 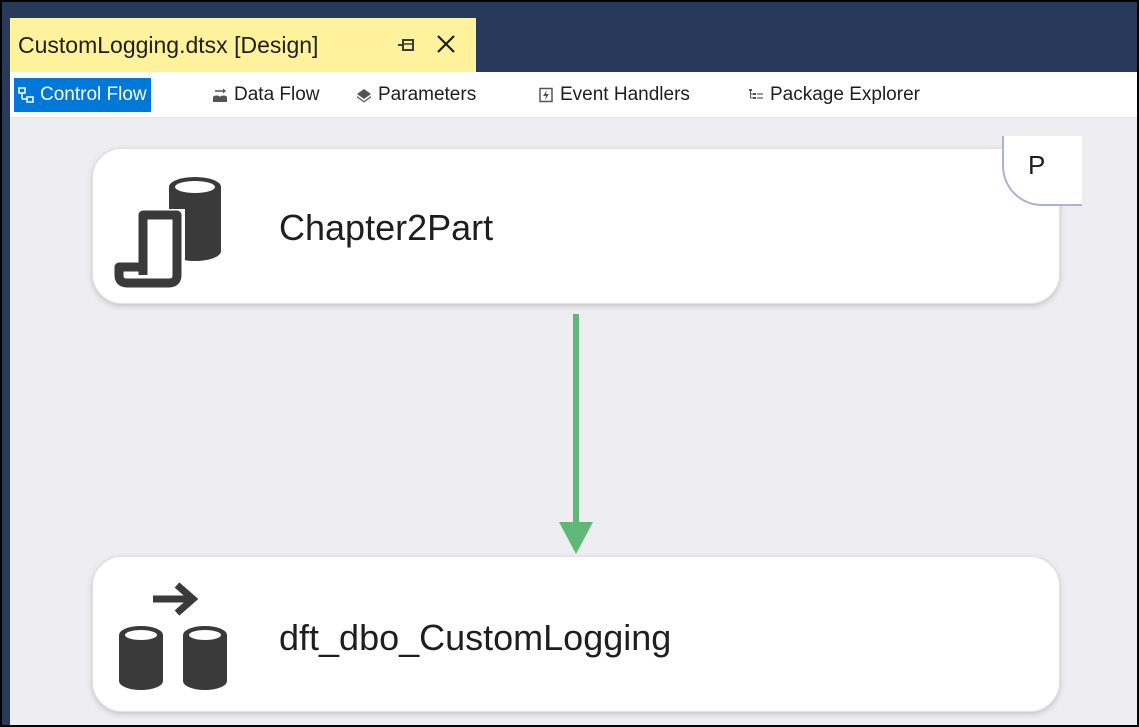 What do you see at coordinates (26, 95) in the screenshot?
I see `control-flow-icon` at bounding box center [26, 95].